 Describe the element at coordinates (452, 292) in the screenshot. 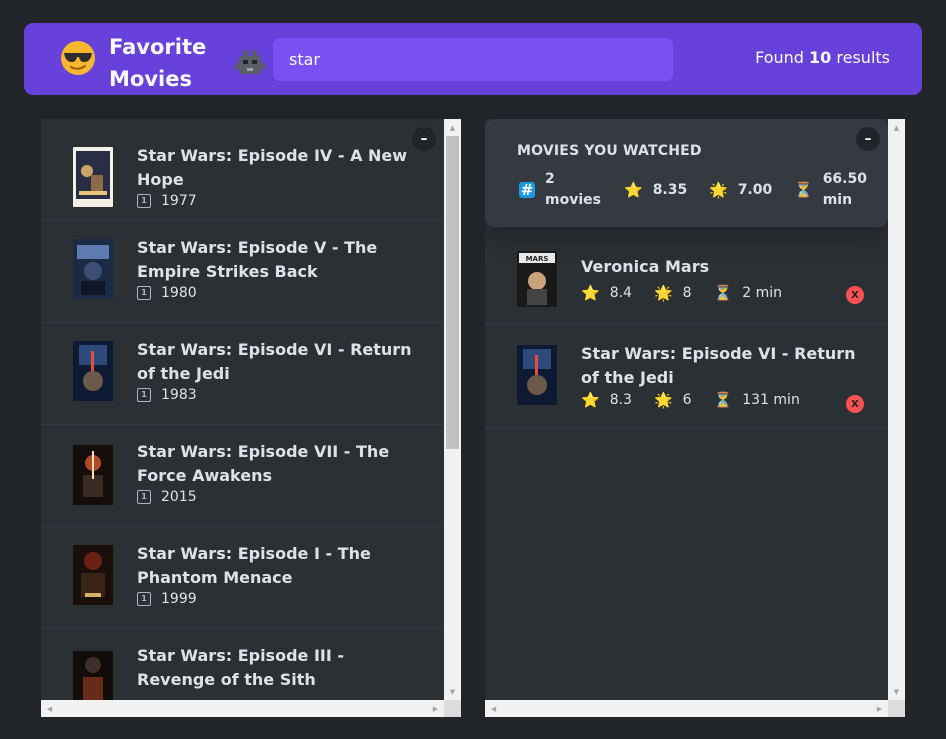

I see `scrollbar-thumb` at that location.